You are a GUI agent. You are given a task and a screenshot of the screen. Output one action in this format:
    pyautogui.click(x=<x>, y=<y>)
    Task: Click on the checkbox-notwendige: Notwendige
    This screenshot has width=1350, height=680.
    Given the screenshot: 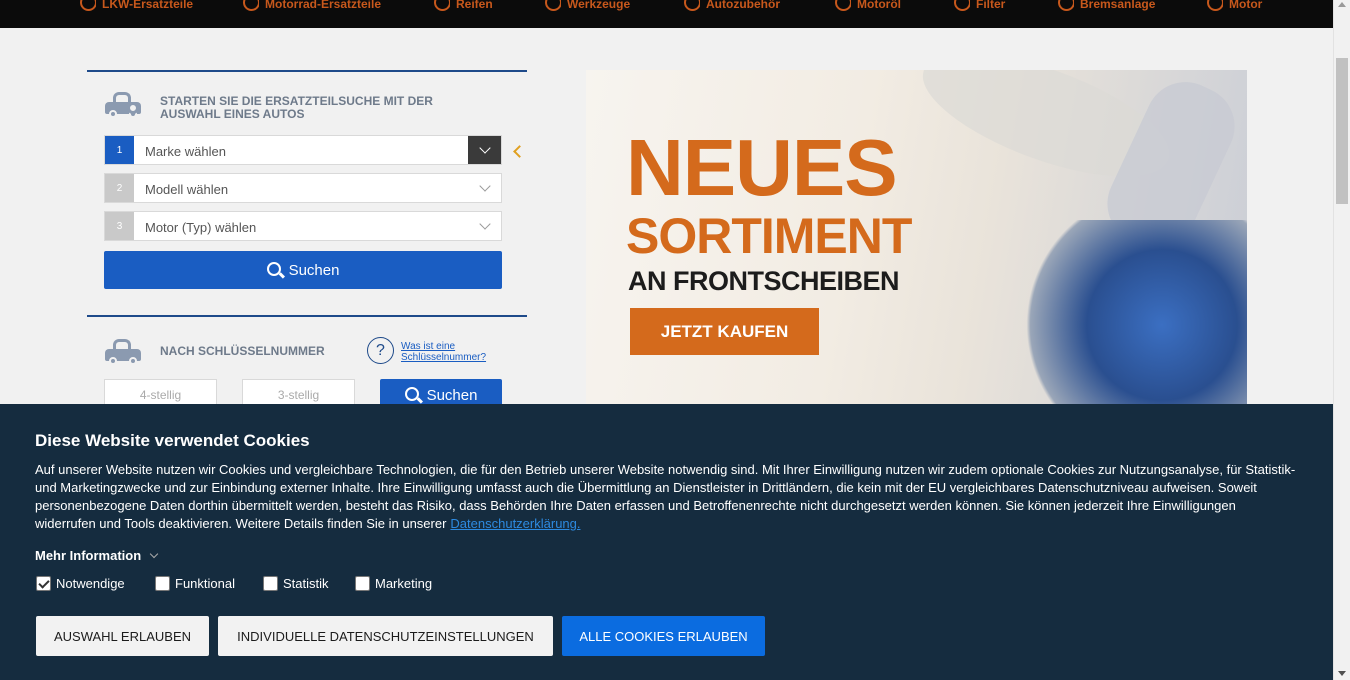 What is the action you would take?
    pyautogui.click(x=80, y=583)
    